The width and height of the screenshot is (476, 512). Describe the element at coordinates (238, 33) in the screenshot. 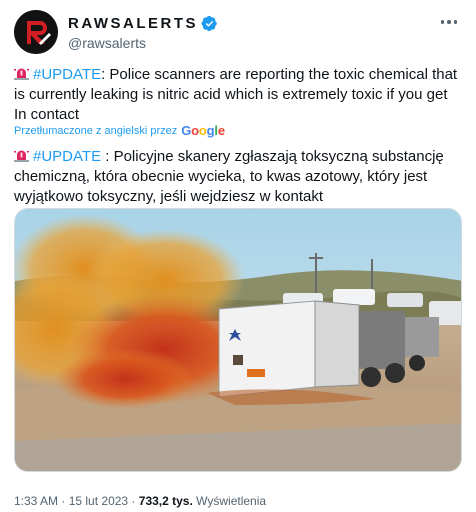

I see `tweet-header: RAWSALERTS @rawsalerts` at that location.